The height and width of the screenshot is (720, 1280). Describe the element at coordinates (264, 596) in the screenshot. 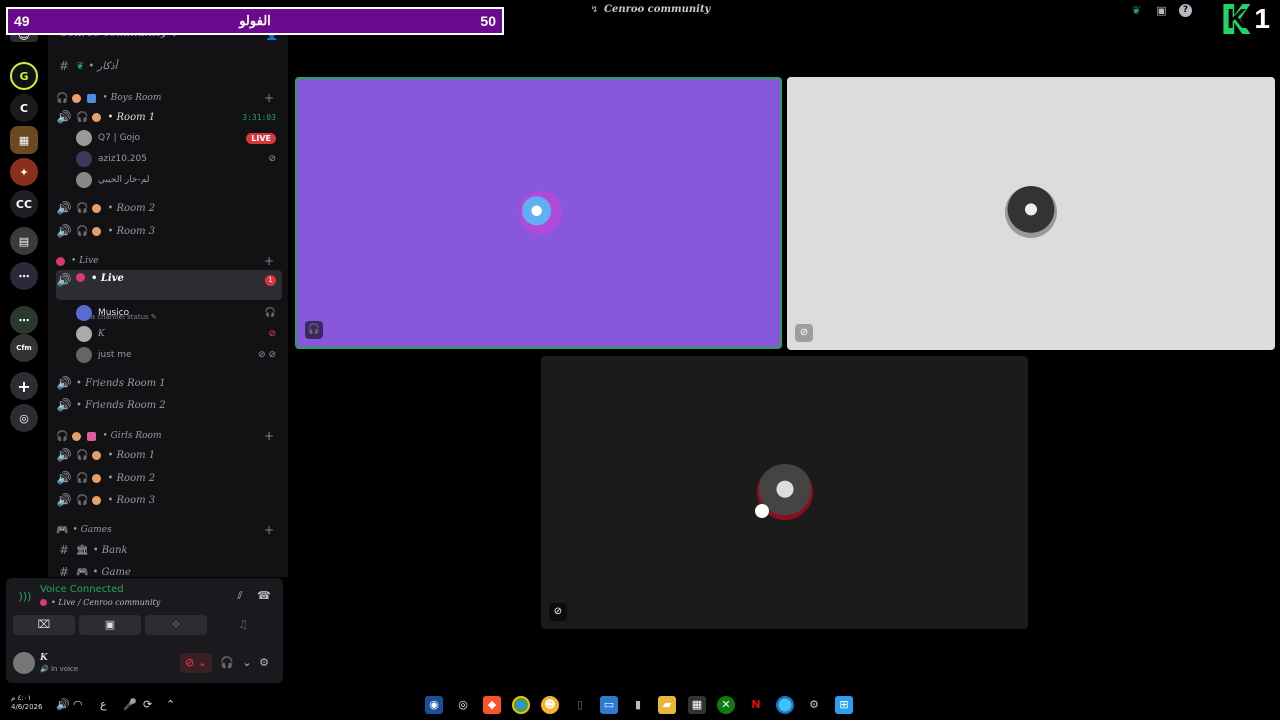

I see `disconnect-icon: ☎` at that location.